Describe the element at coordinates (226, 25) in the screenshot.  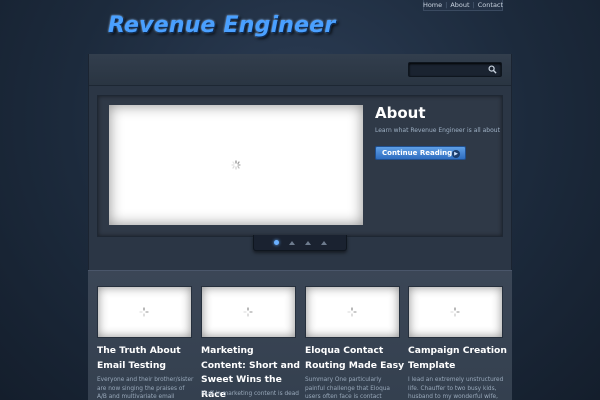
I see `site-logo: Revenue Engineer` at that location.